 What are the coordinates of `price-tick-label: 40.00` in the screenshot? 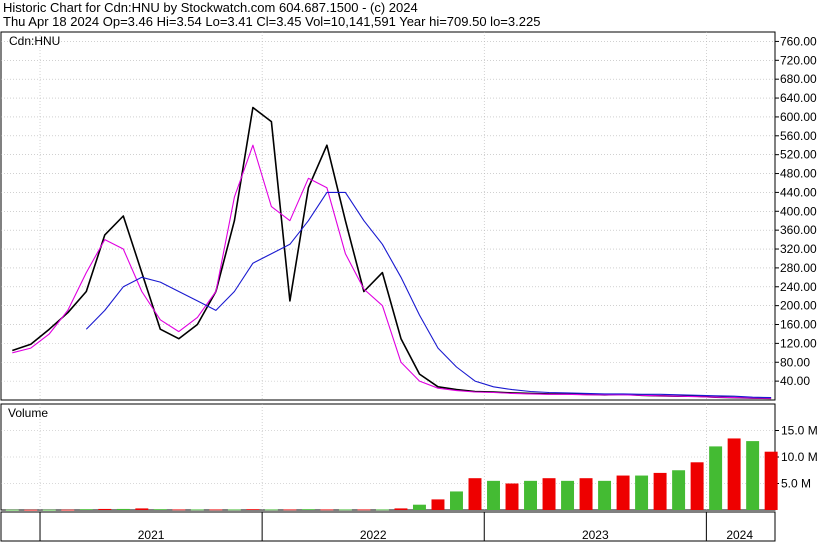 It's located at (795, 381).